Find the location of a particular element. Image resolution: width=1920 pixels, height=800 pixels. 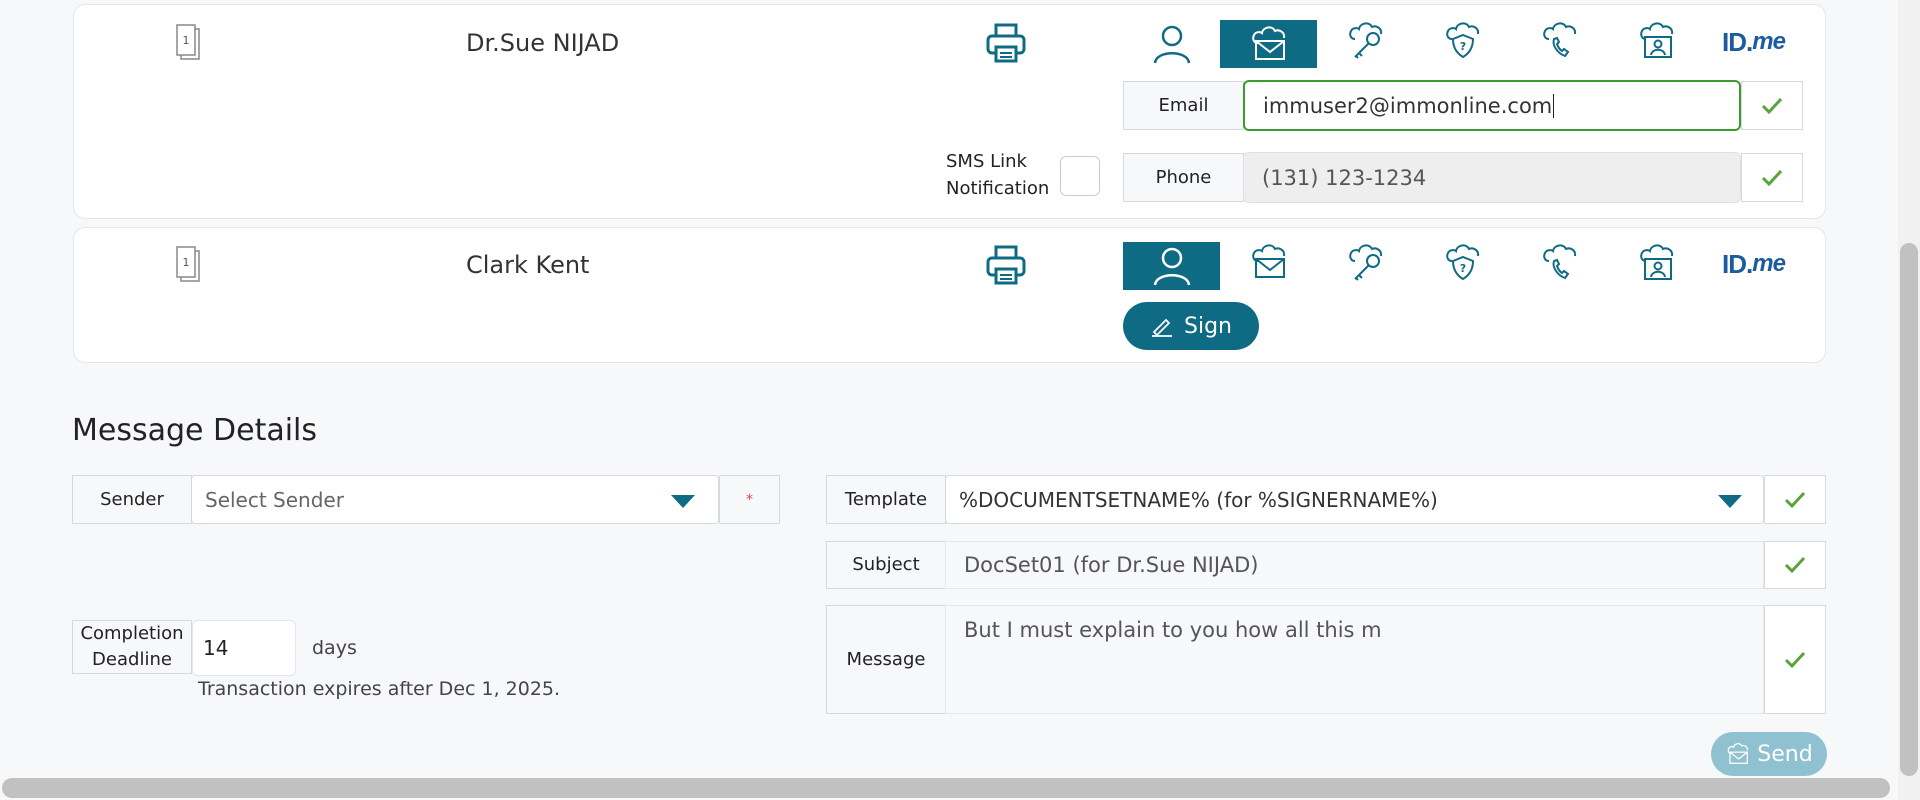

required-indicator: * is located at coordinates (749, 499).